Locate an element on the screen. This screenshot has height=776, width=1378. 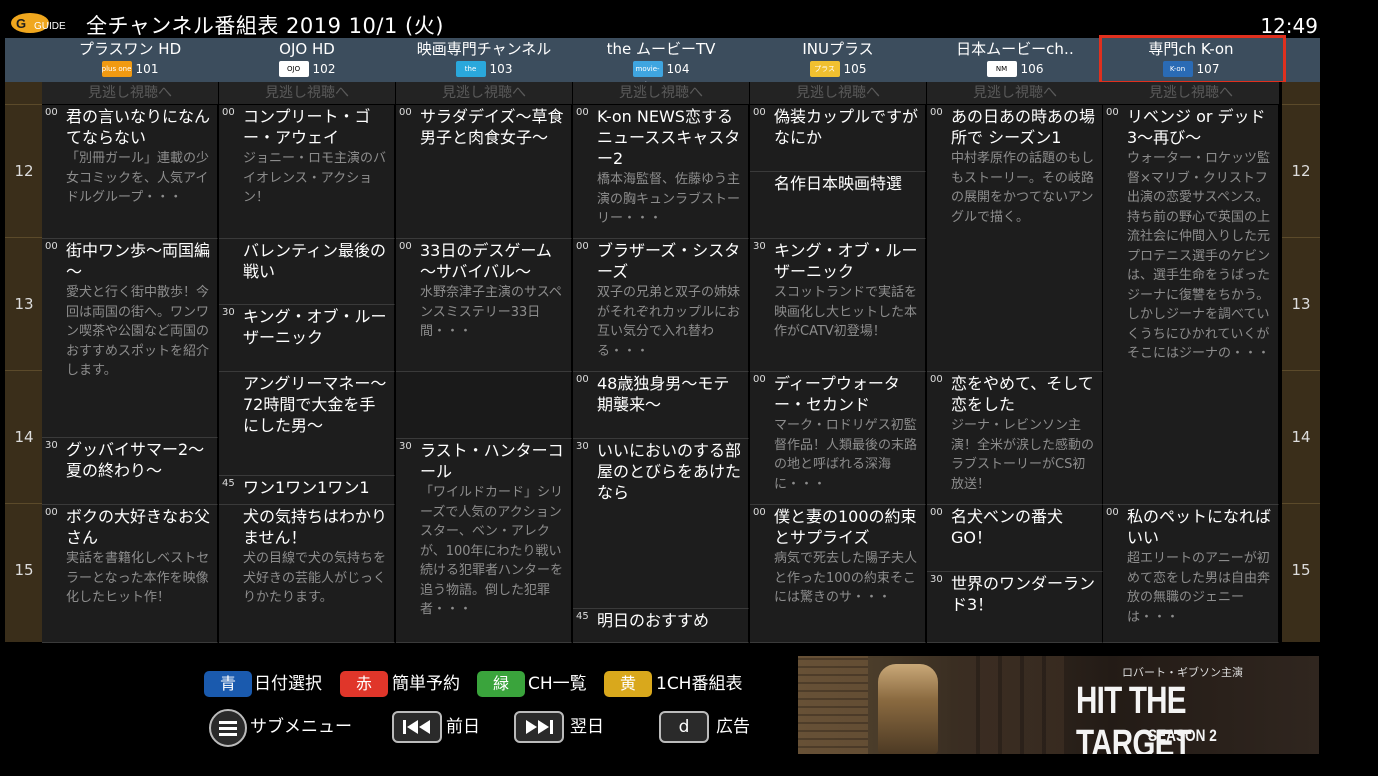
ad-background-building is located at coordinates (833, 705).